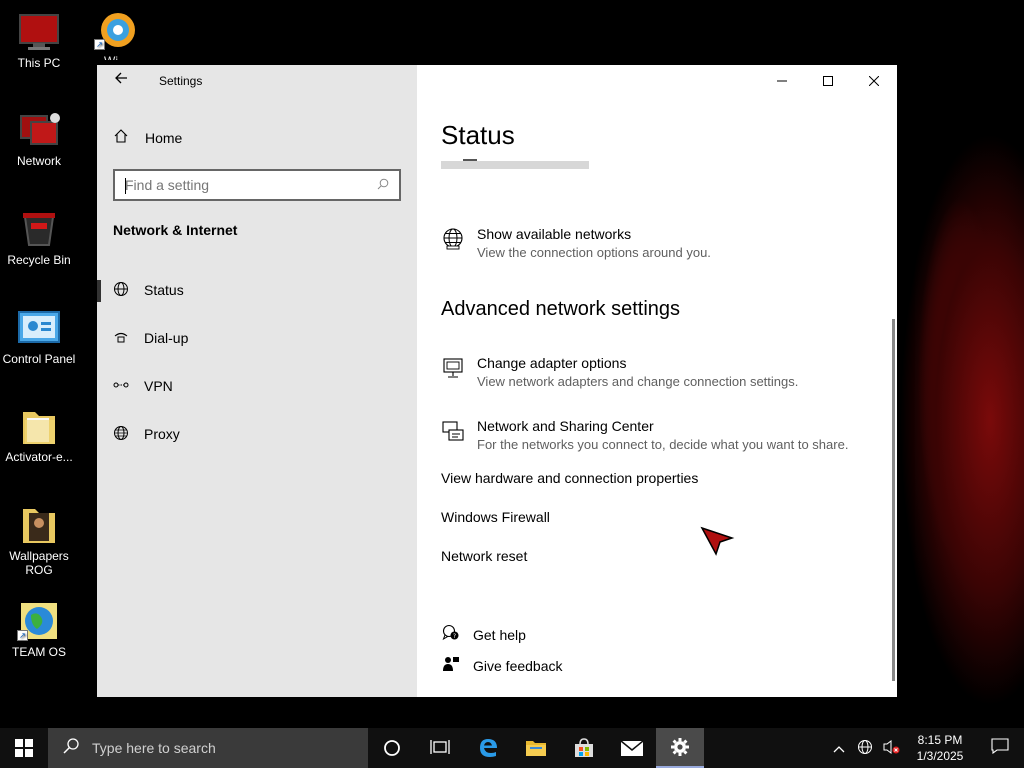 This screenshot has height=768, width=1024. I want to click on network-globe-icon, so click(865, 748).